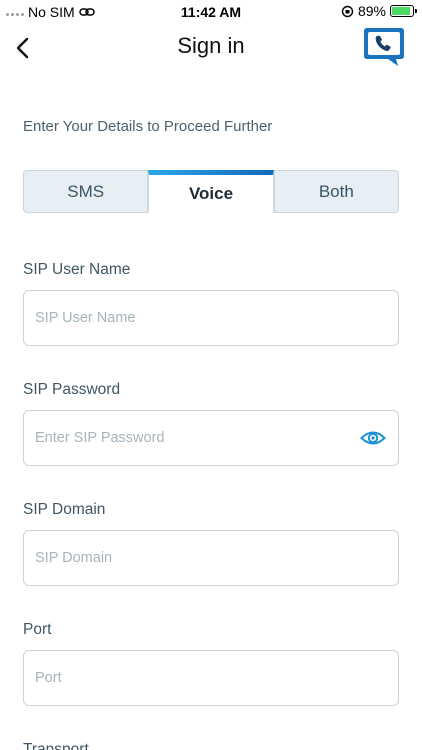 This screenshot has height=750, width=422. I want to click on toggle-password-visibility-button, so click(373, 438).